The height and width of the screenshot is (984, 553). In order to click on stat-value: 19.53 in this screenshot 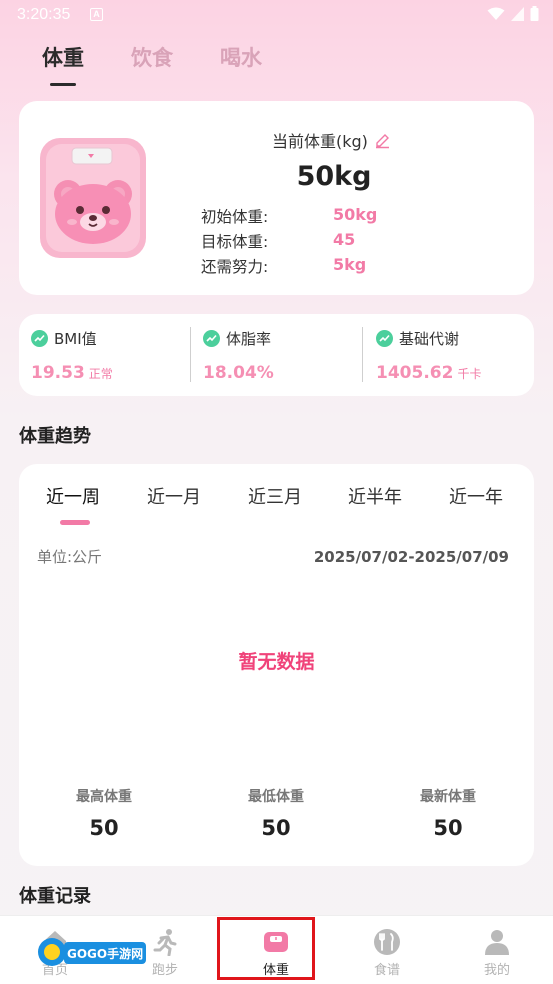, I will do `click(58, 373)`.